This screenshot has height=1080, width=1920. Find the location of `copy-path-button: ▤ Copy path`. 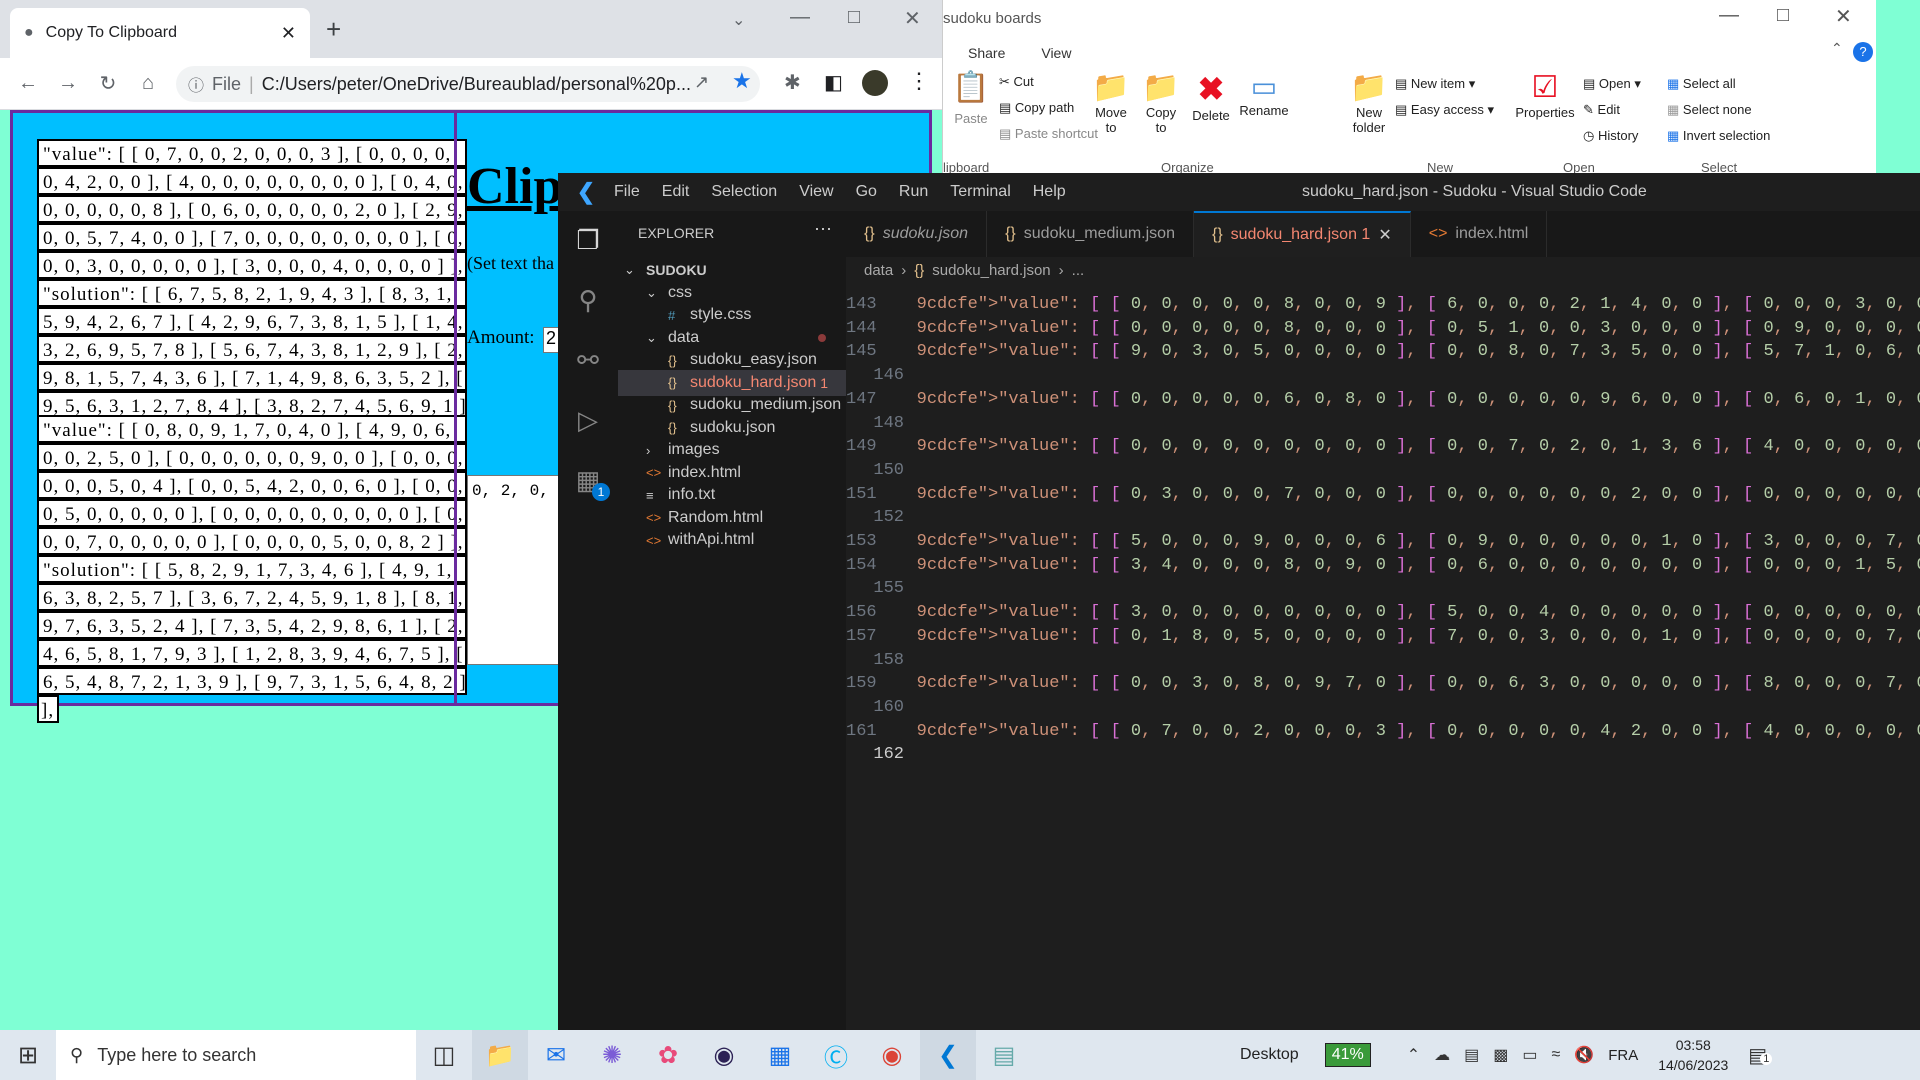

copy-path-button: ▤ Copy path is located at coordinates (1036, 108).